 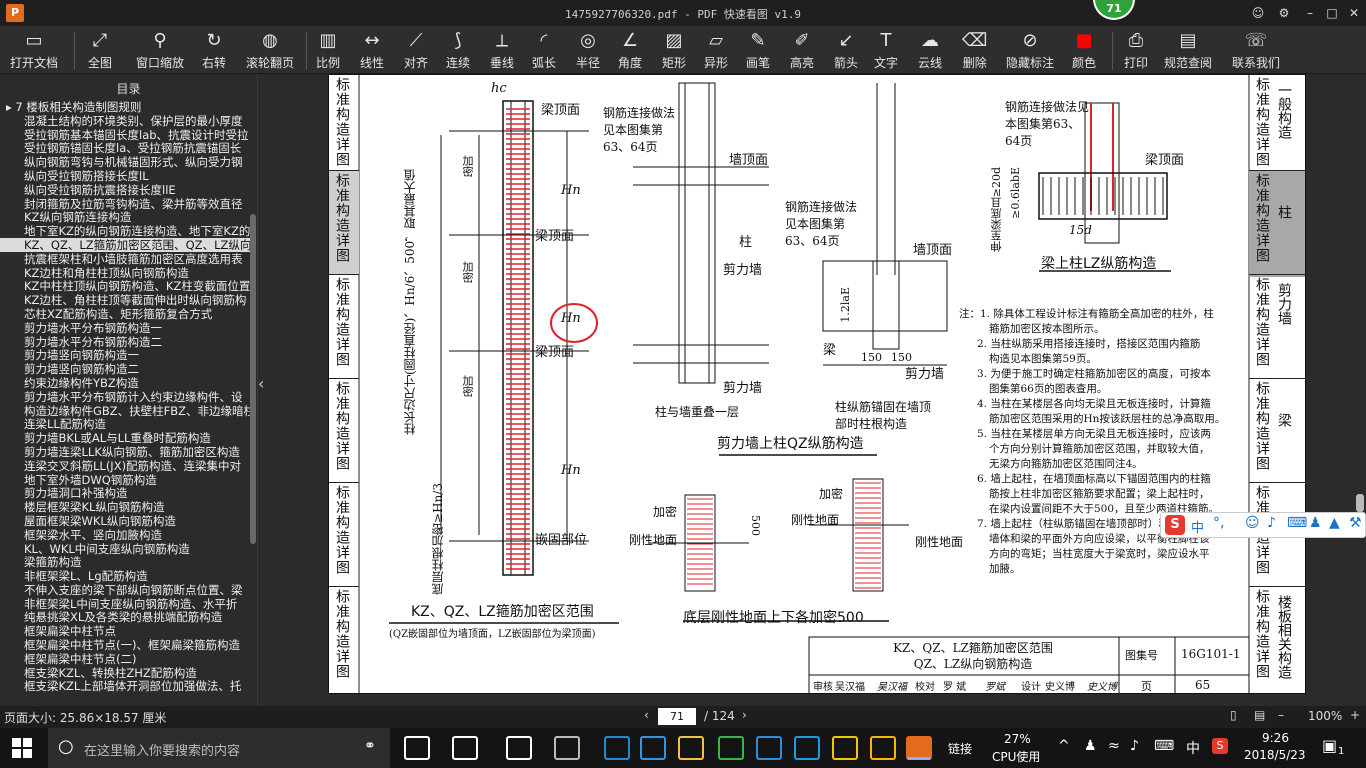 I want to click on taskbar-search-box: ○ 在这里输入你要搜索的内容 ⚭, so click(x=219, y=748).